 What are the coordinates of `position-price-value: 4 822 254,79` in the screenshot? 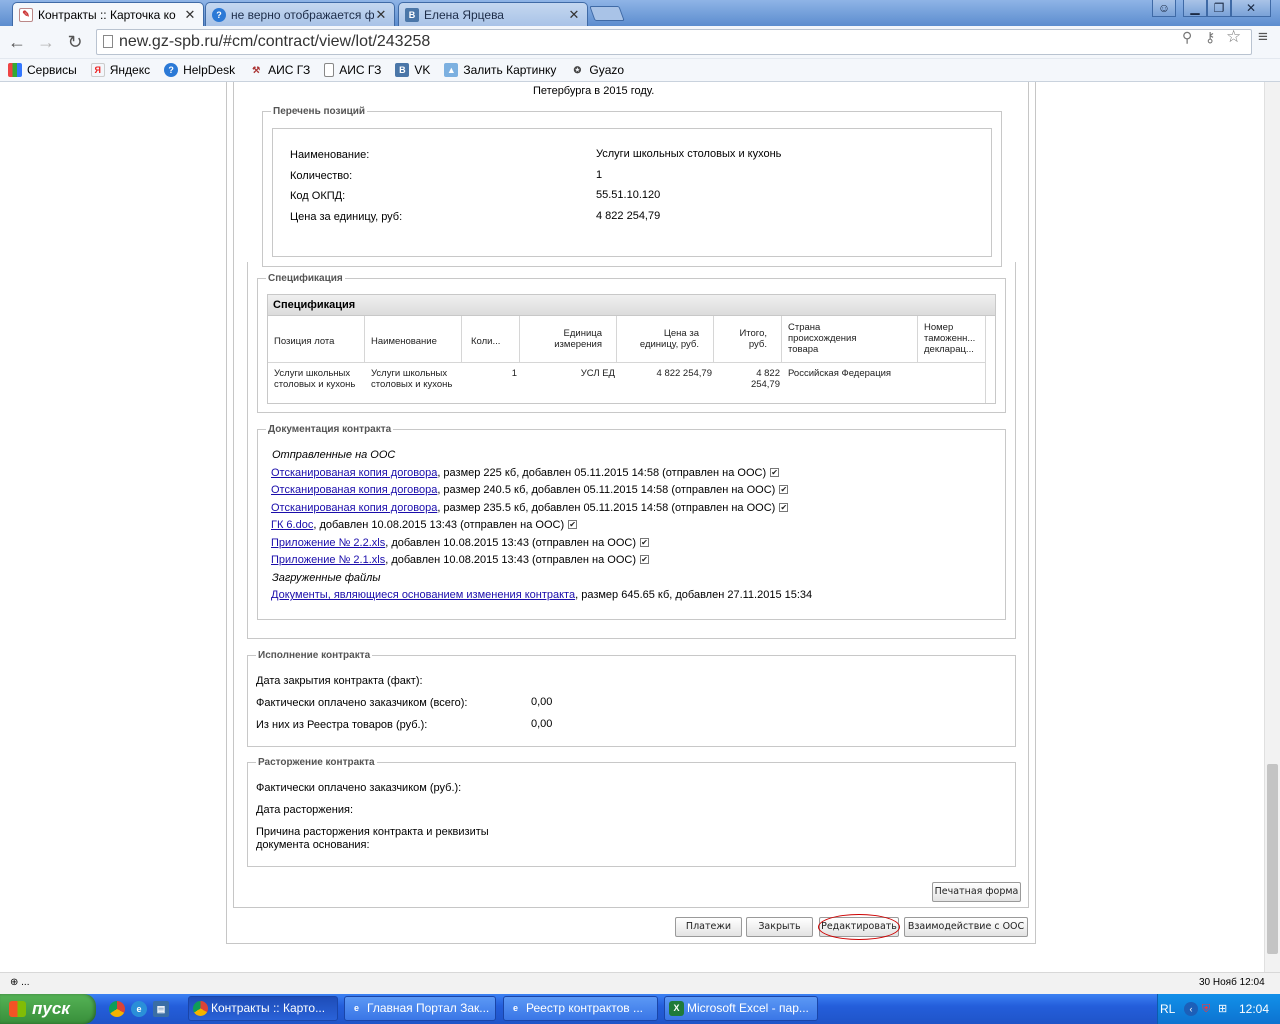 It's located at (628, 216).